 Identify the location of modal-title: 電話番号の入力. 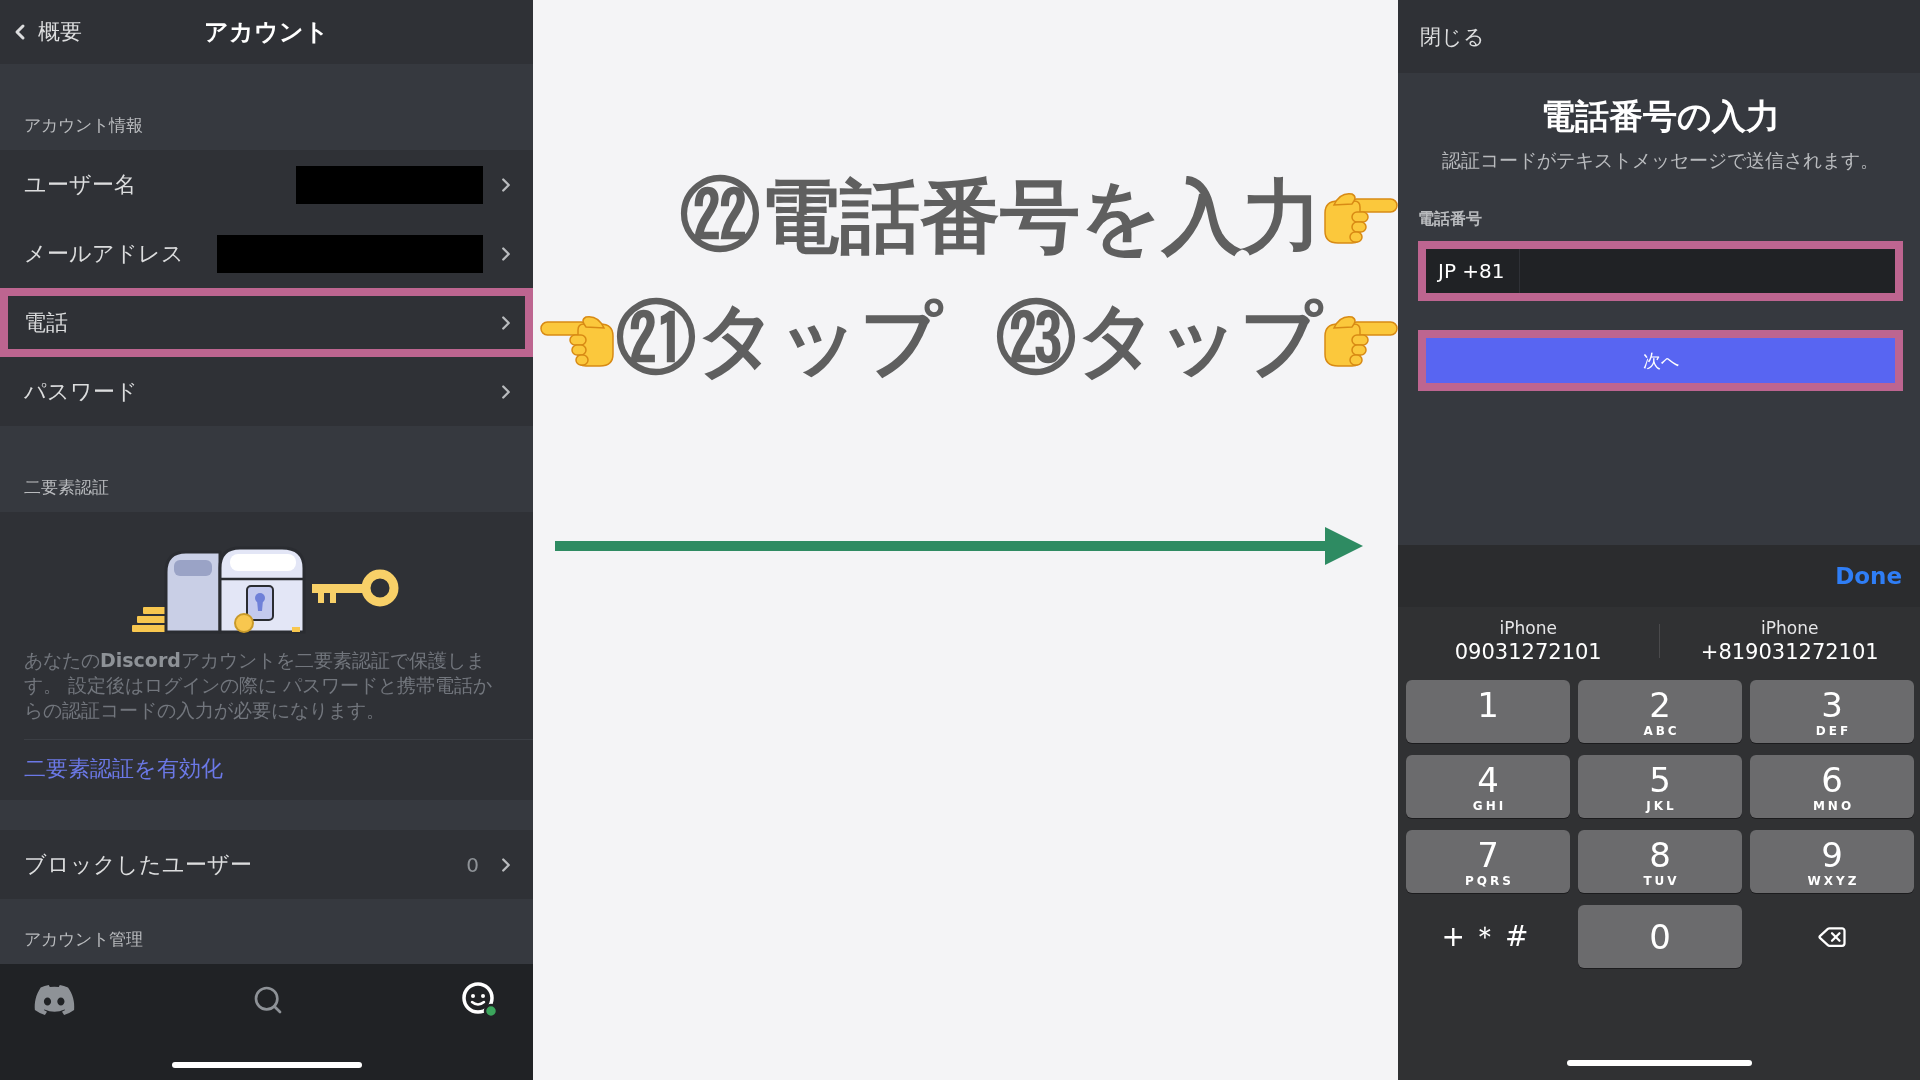
(1660, 116).